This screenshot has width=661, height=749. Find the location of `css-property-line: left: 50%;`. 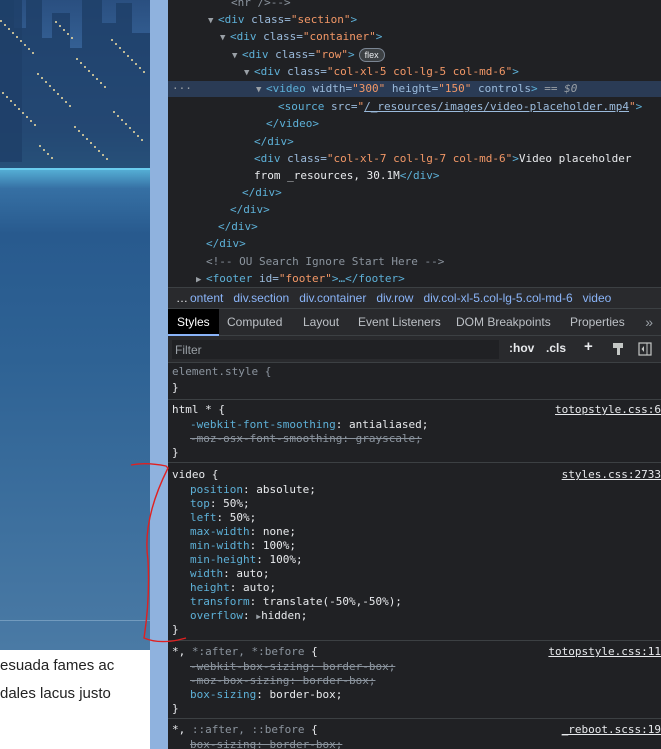

css-property-line: left: 50%; is located at coordinates (223, 518).